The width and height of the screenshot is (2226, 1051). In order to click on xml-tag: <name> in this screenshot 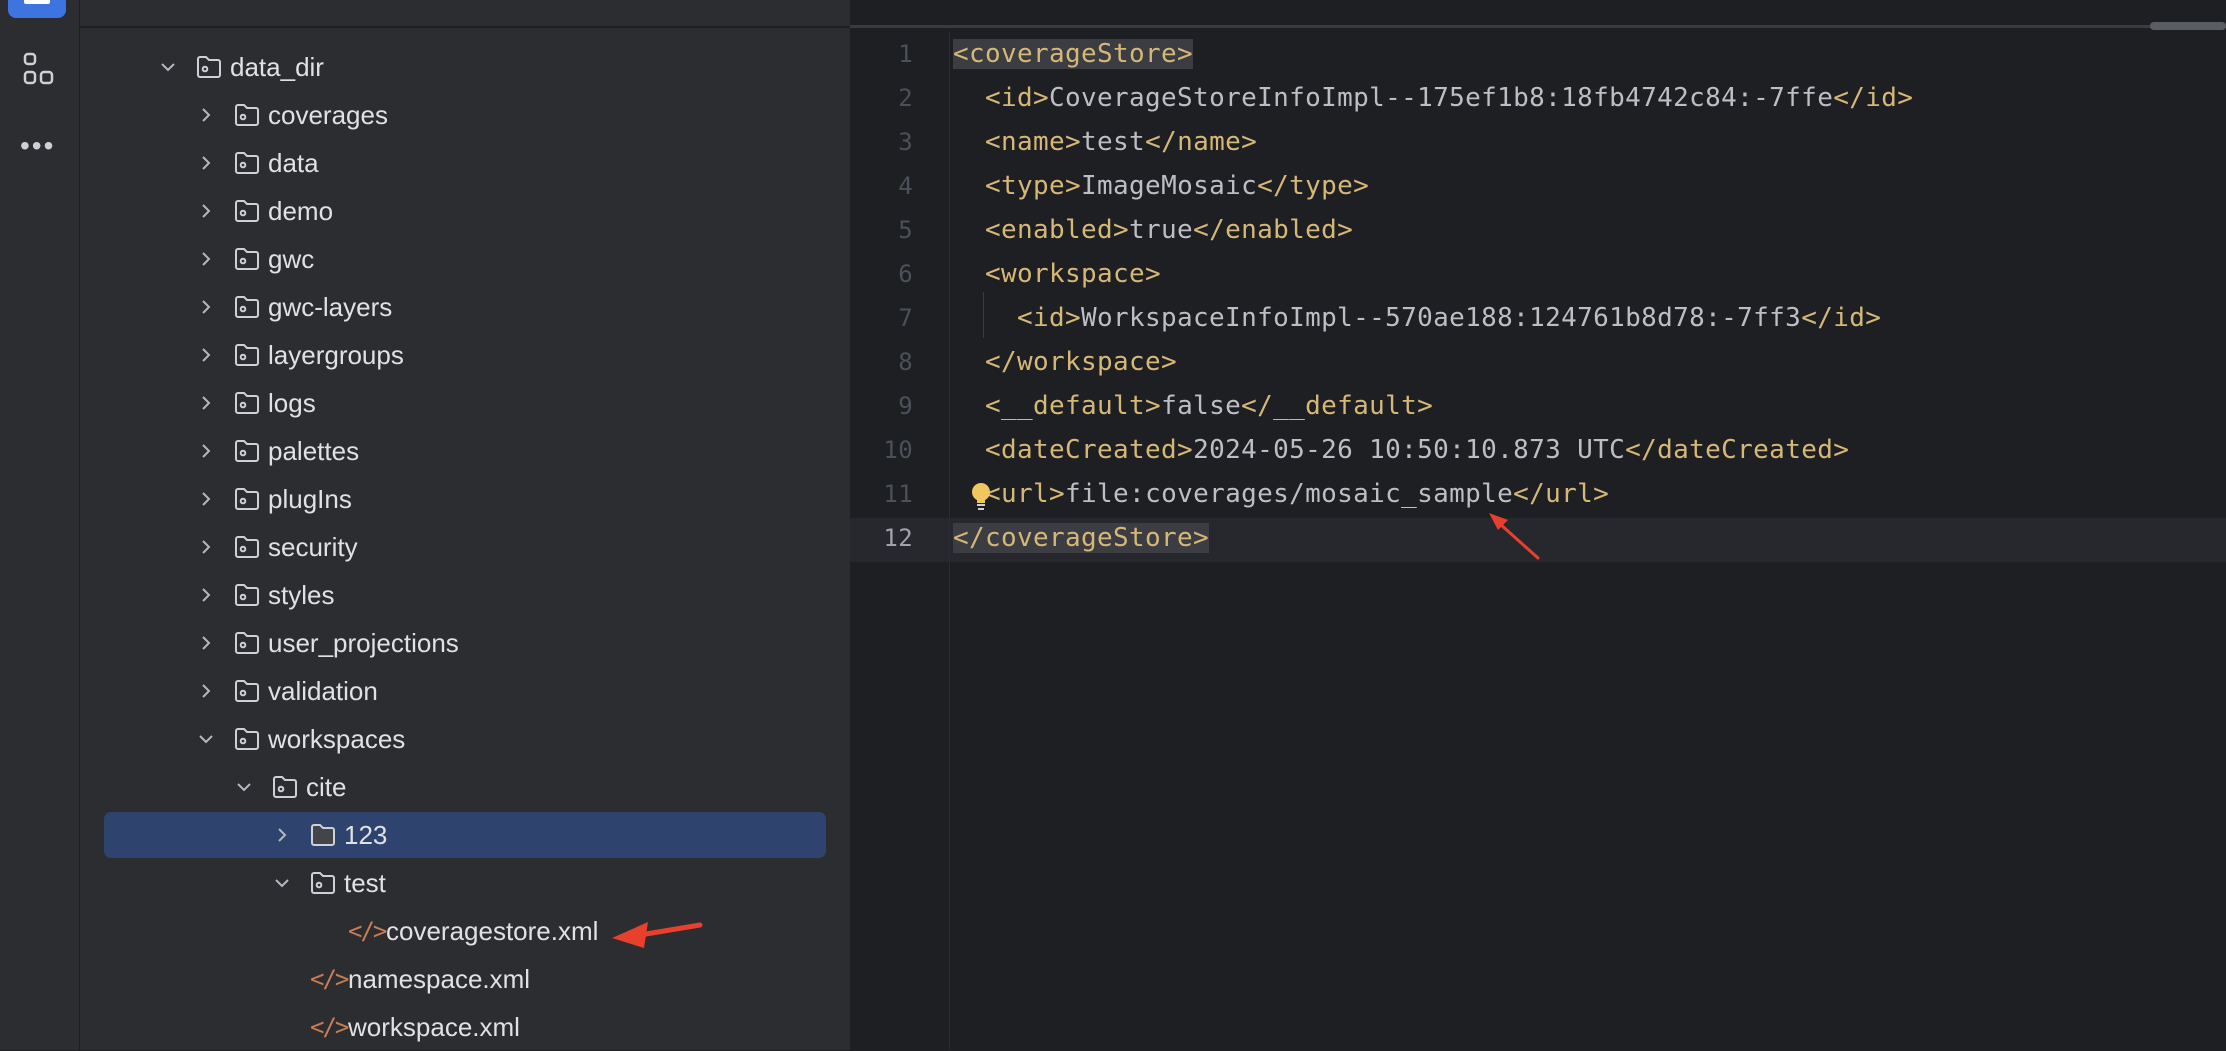, I will do `click(1033, 142)`.